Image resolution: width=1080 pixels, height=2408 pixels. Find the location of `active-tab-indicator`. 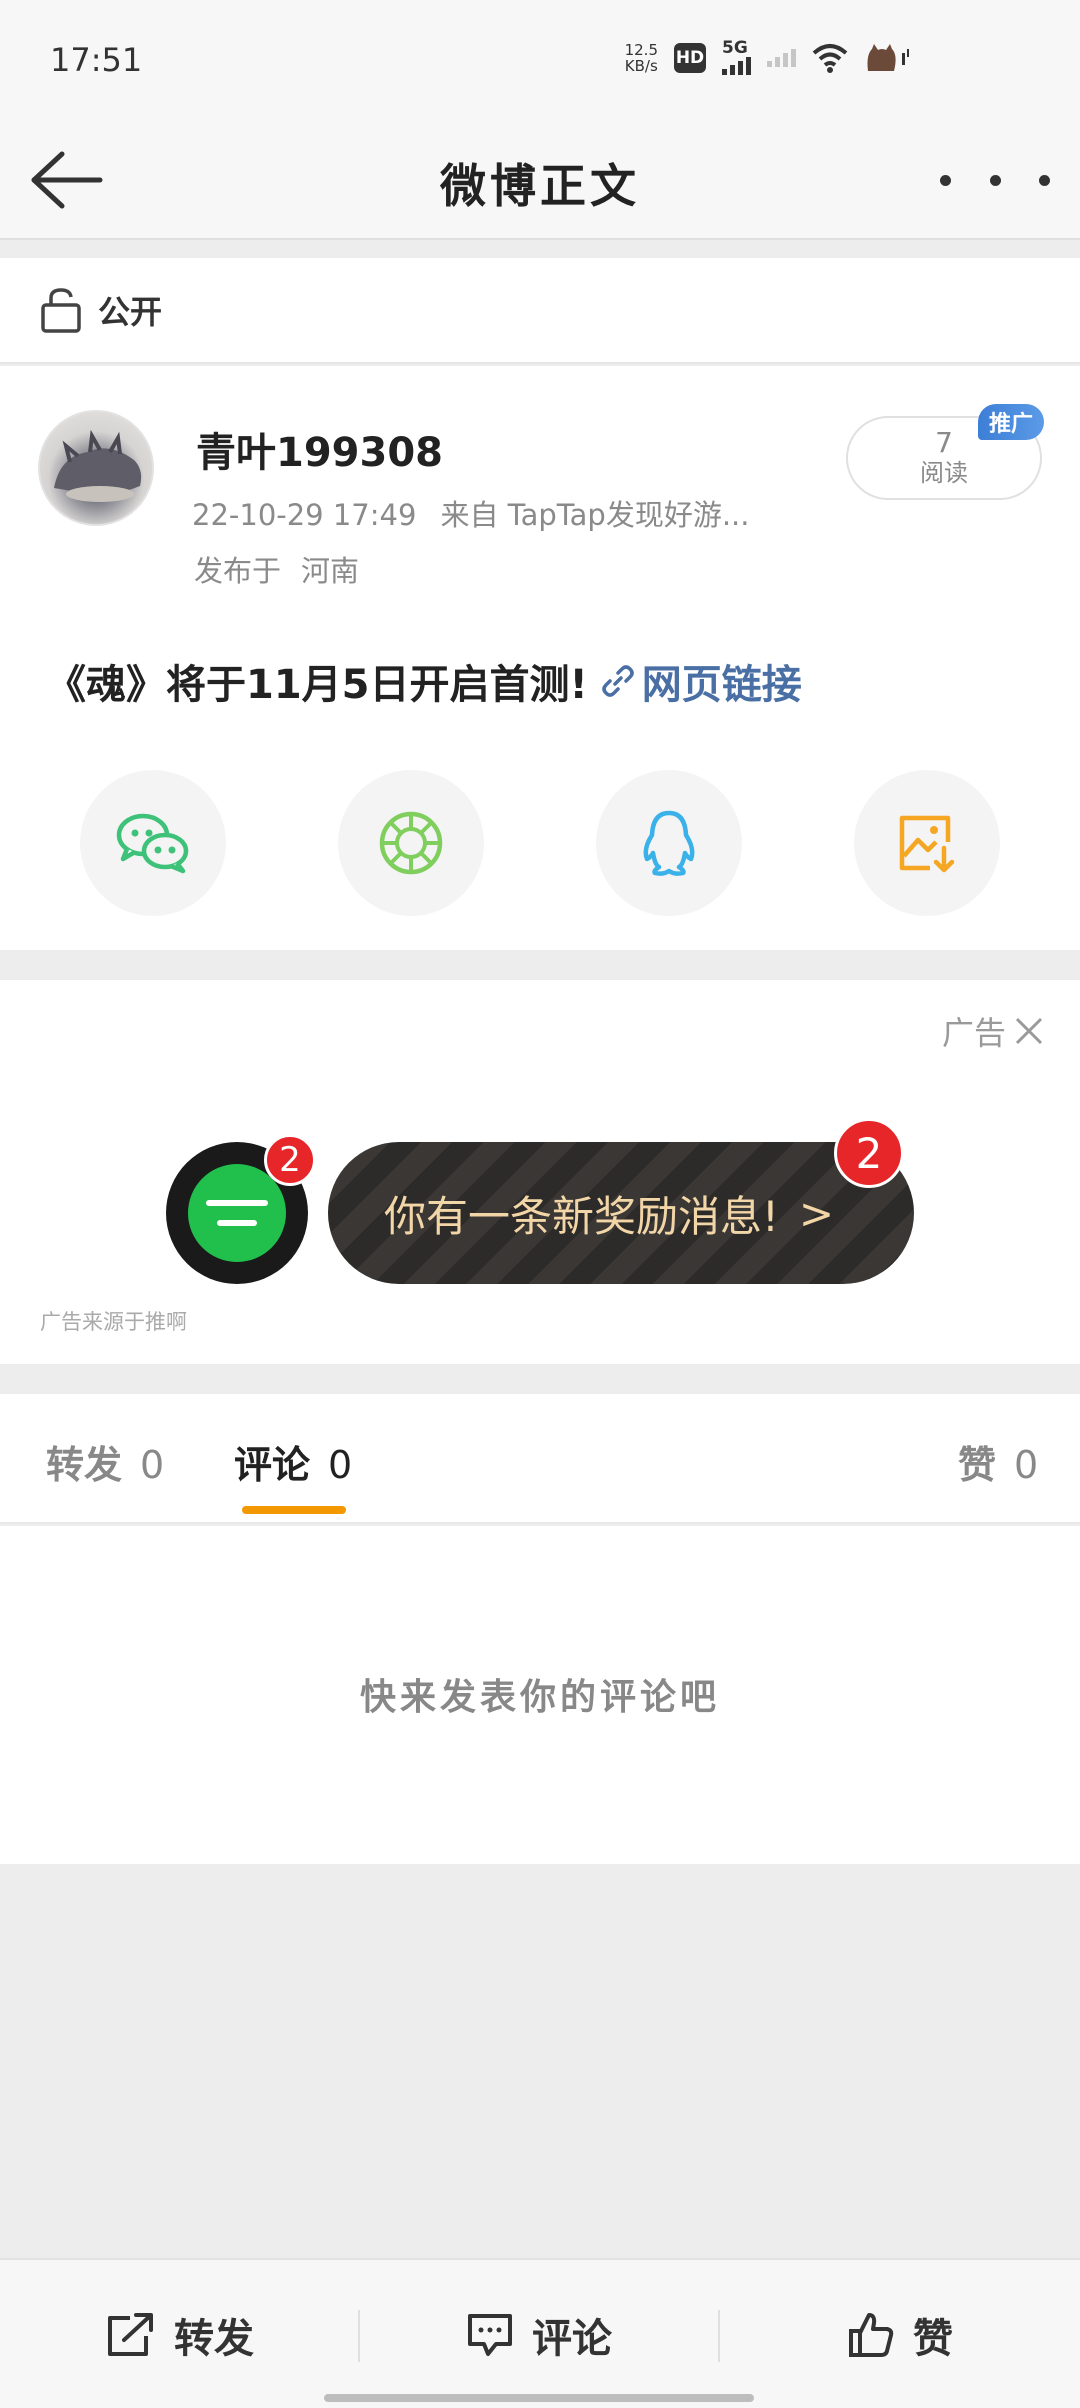

active-tab-indicator is located at coordinates (294, 1510).